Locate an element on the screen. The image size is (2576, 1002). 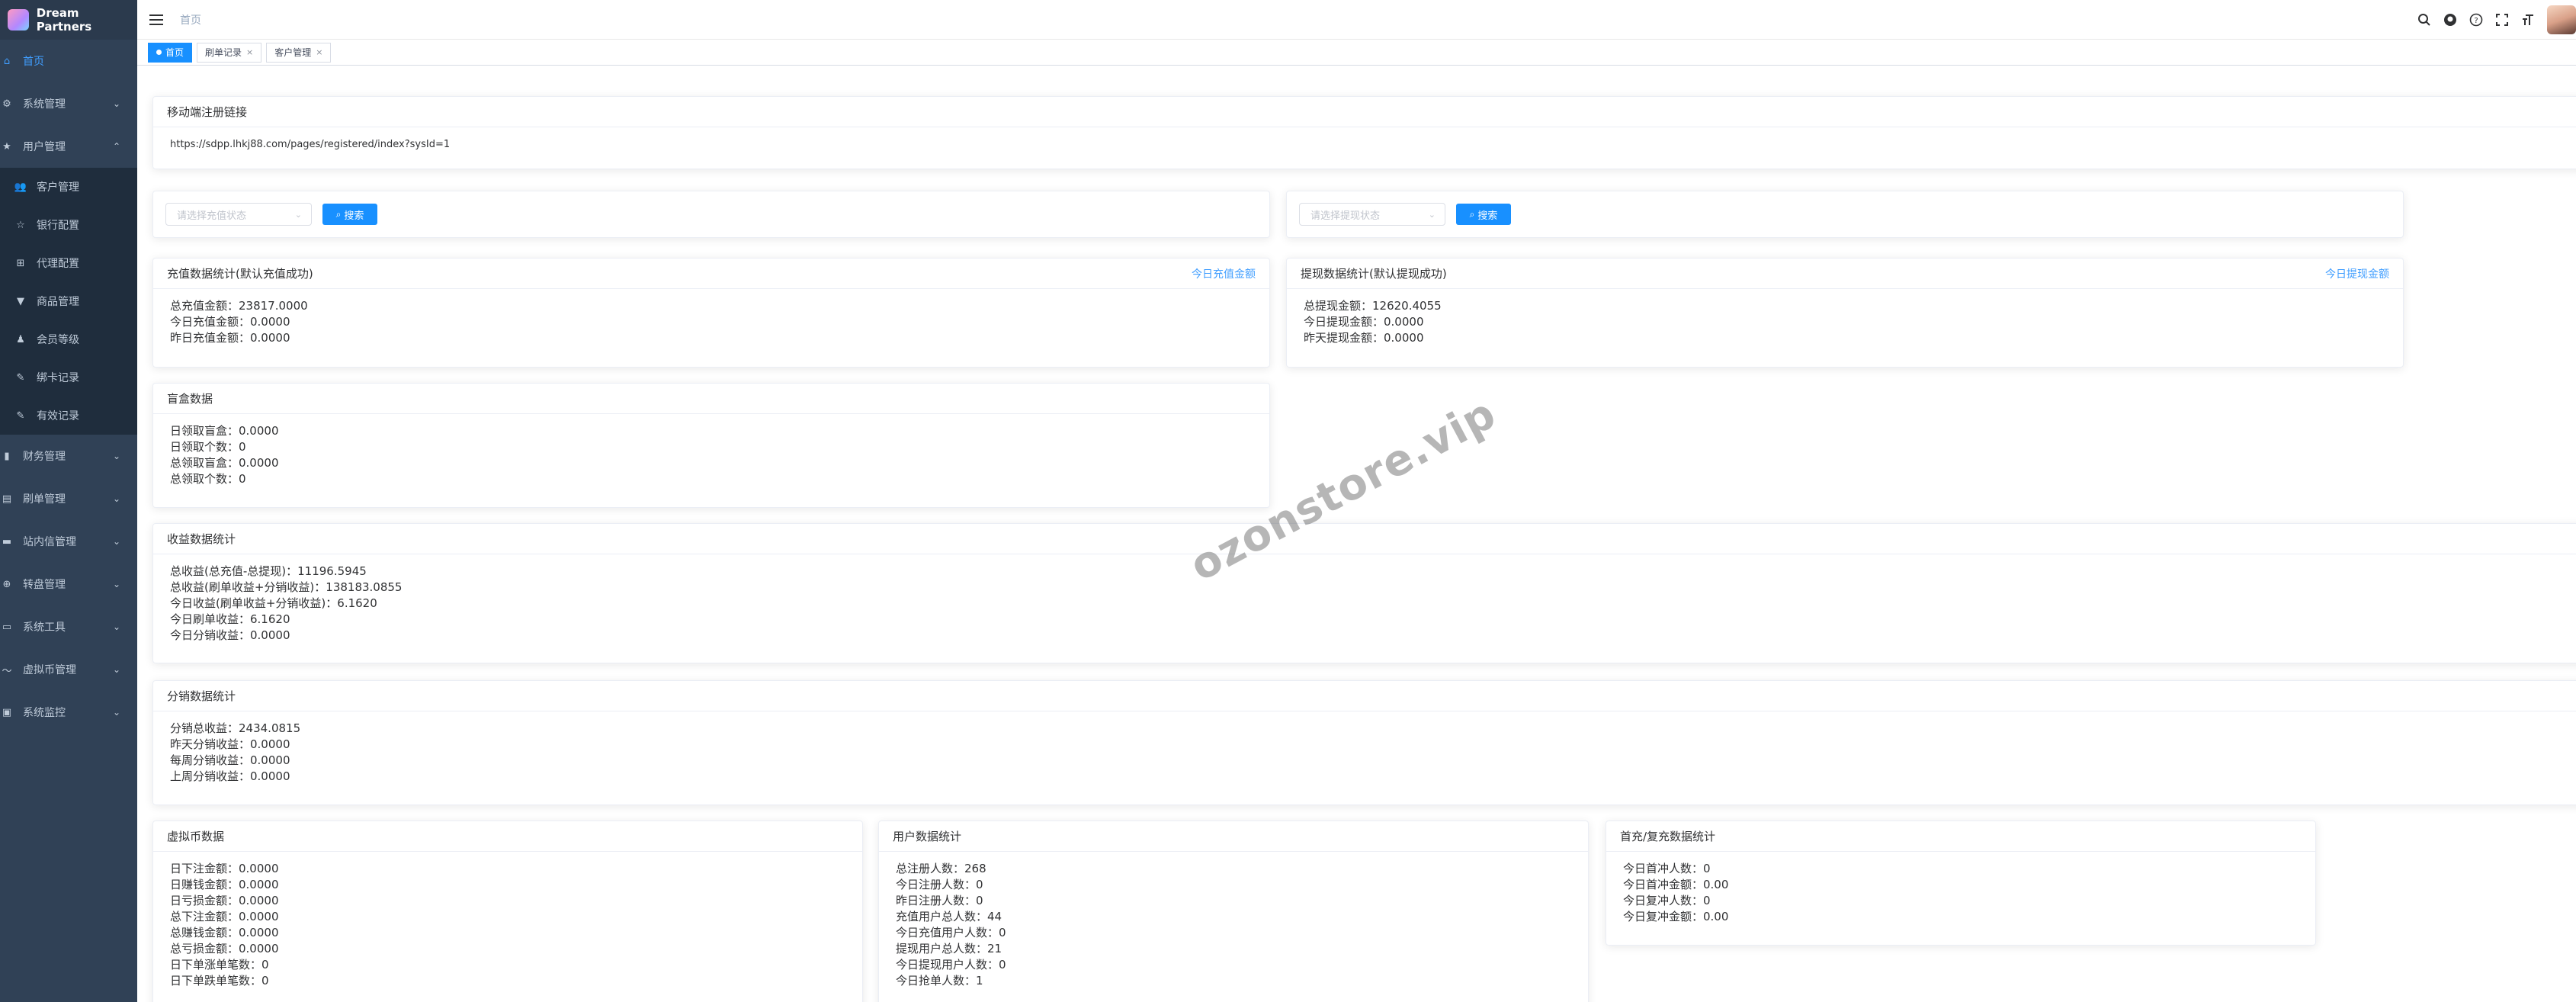
hamburger-icon is located at coordinates (156, 19).